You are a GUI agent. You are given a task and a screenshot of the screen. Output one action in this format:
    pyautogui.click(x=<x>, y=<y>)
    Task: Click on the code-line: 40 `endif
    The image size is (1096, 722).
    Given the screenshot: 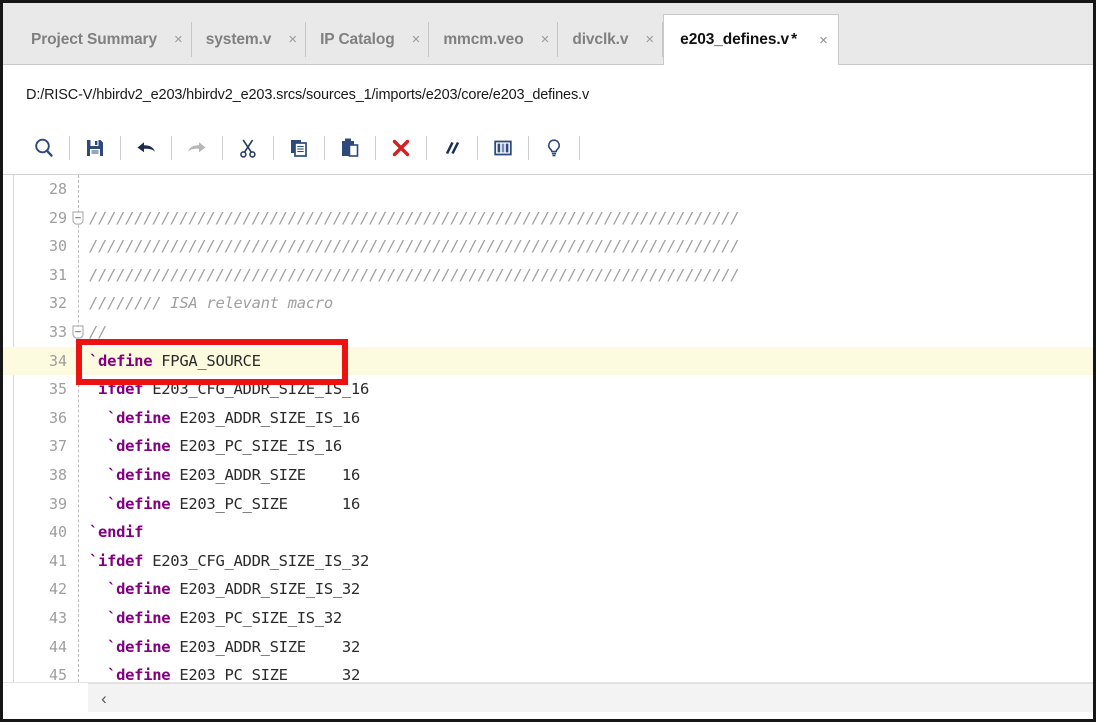 What is the action you would take?
    pyautogui.click(x=548, y=532)
    